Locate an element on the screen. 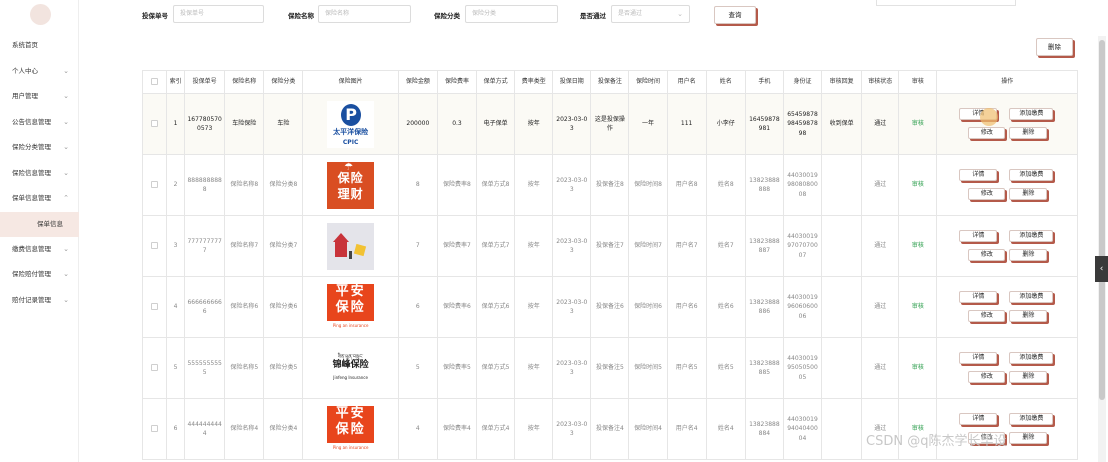  sidebar-item: 缴费信息管理 ⌄ is located at coordinates (39, 250).